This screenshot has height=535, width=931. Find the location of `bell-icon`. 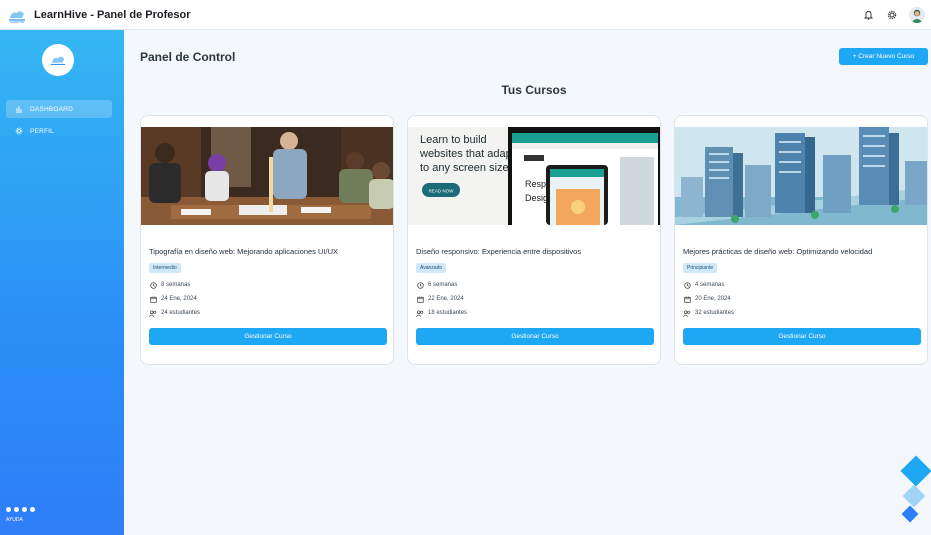

bell-icon is located at coordinates (868, 15).